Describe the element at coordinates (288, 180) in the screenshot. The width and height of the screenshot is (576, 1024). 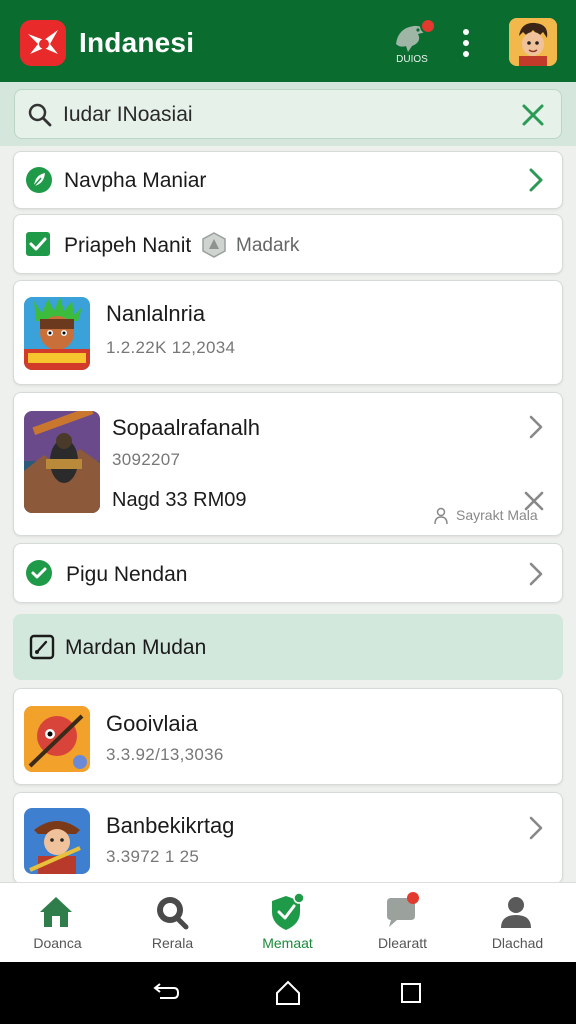
I see `list-item-navpha: Navpha Maniar` at that location.